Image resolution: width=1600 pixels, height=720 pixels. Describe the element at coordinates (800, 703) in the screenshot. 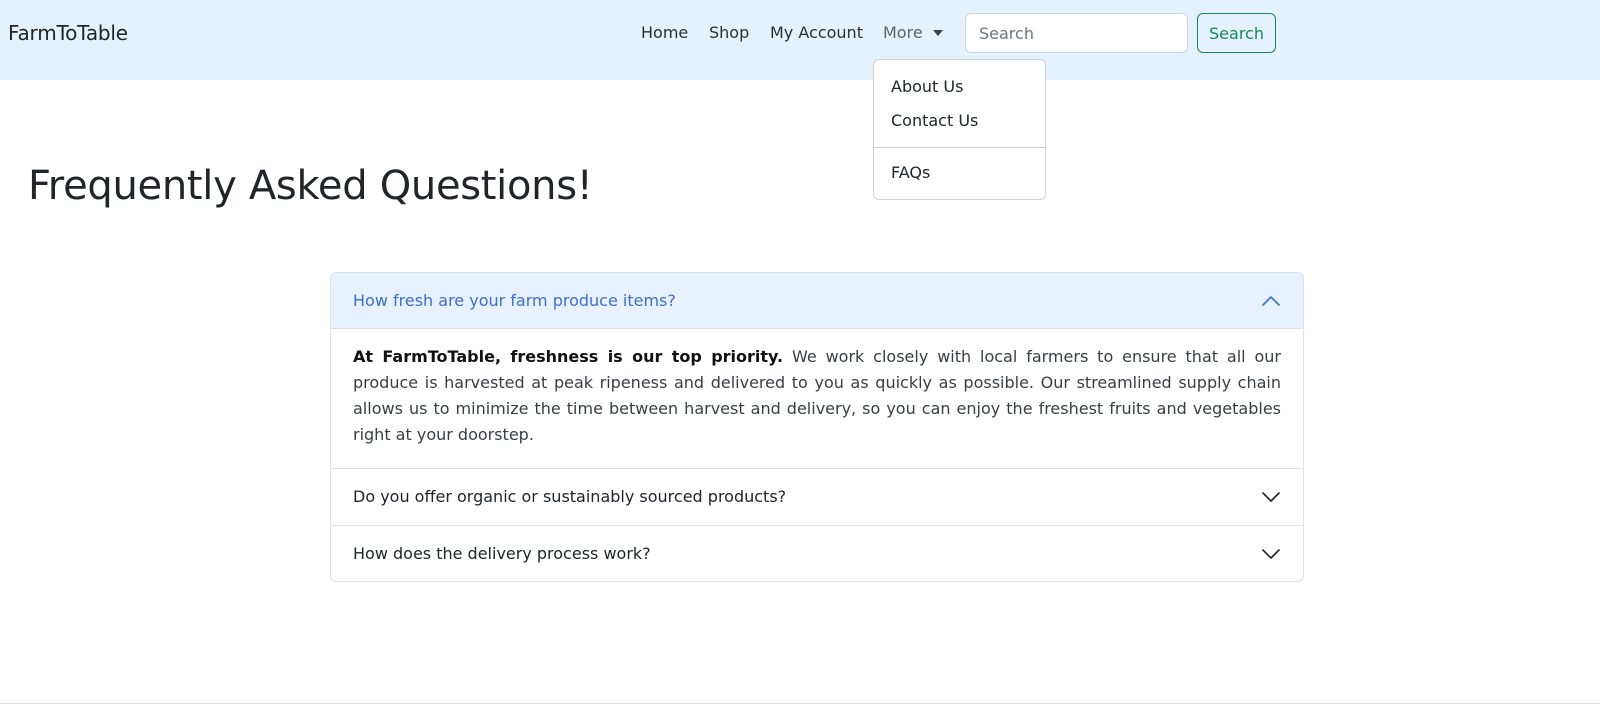

I see `footer-divider` at that location.